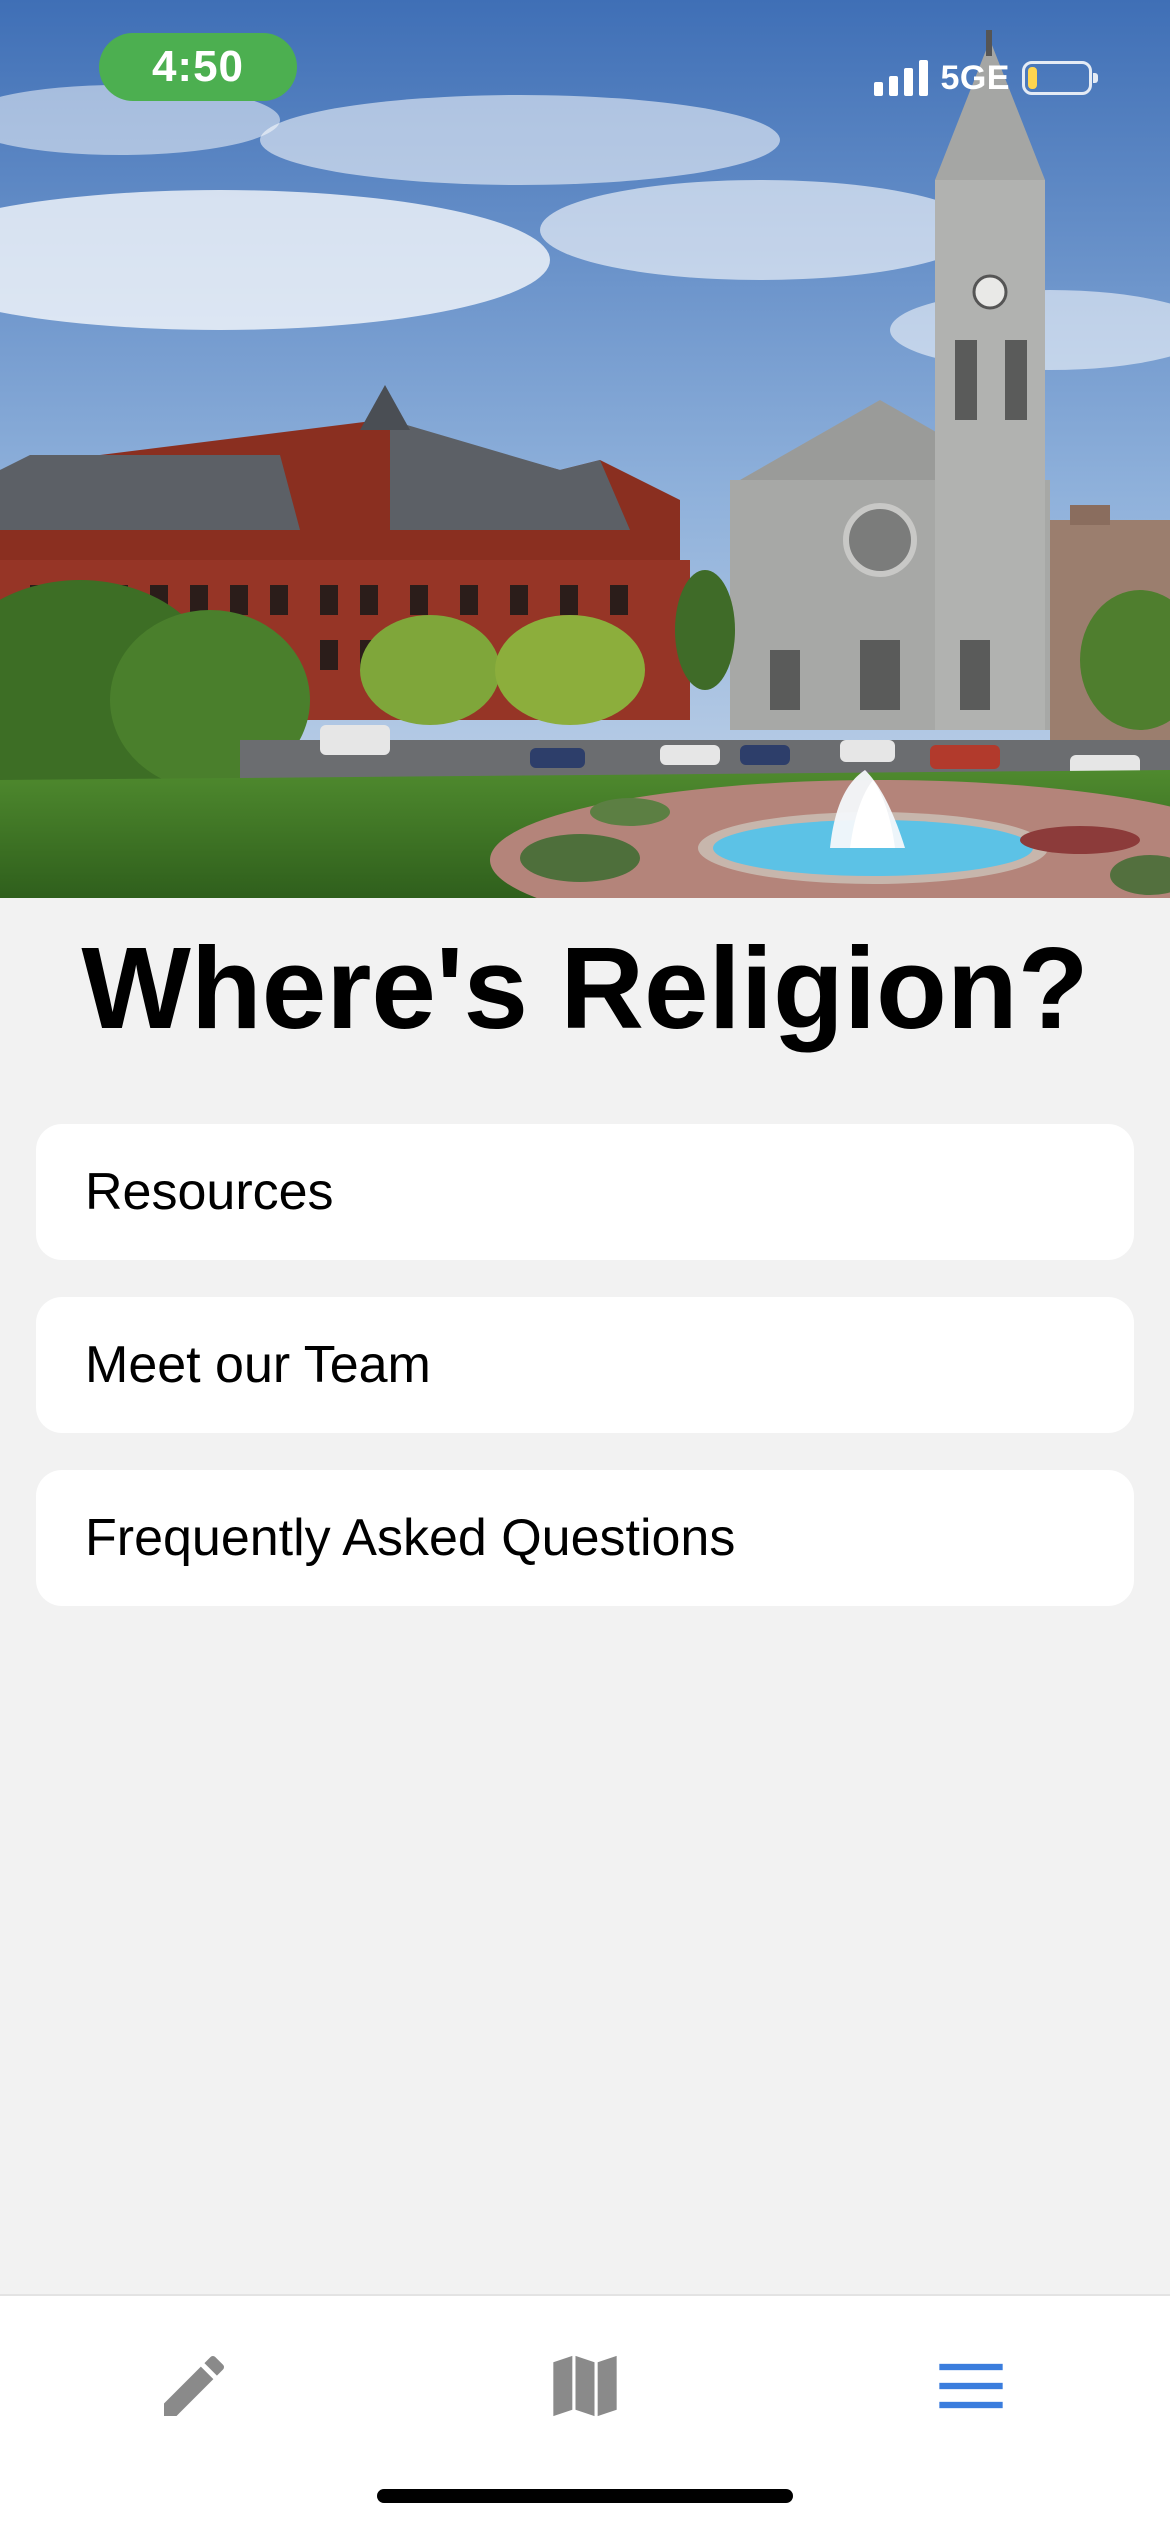 The height and width of the screenshot is (2532, 1170). I want to click on tab-compose, so click(194, 2386).